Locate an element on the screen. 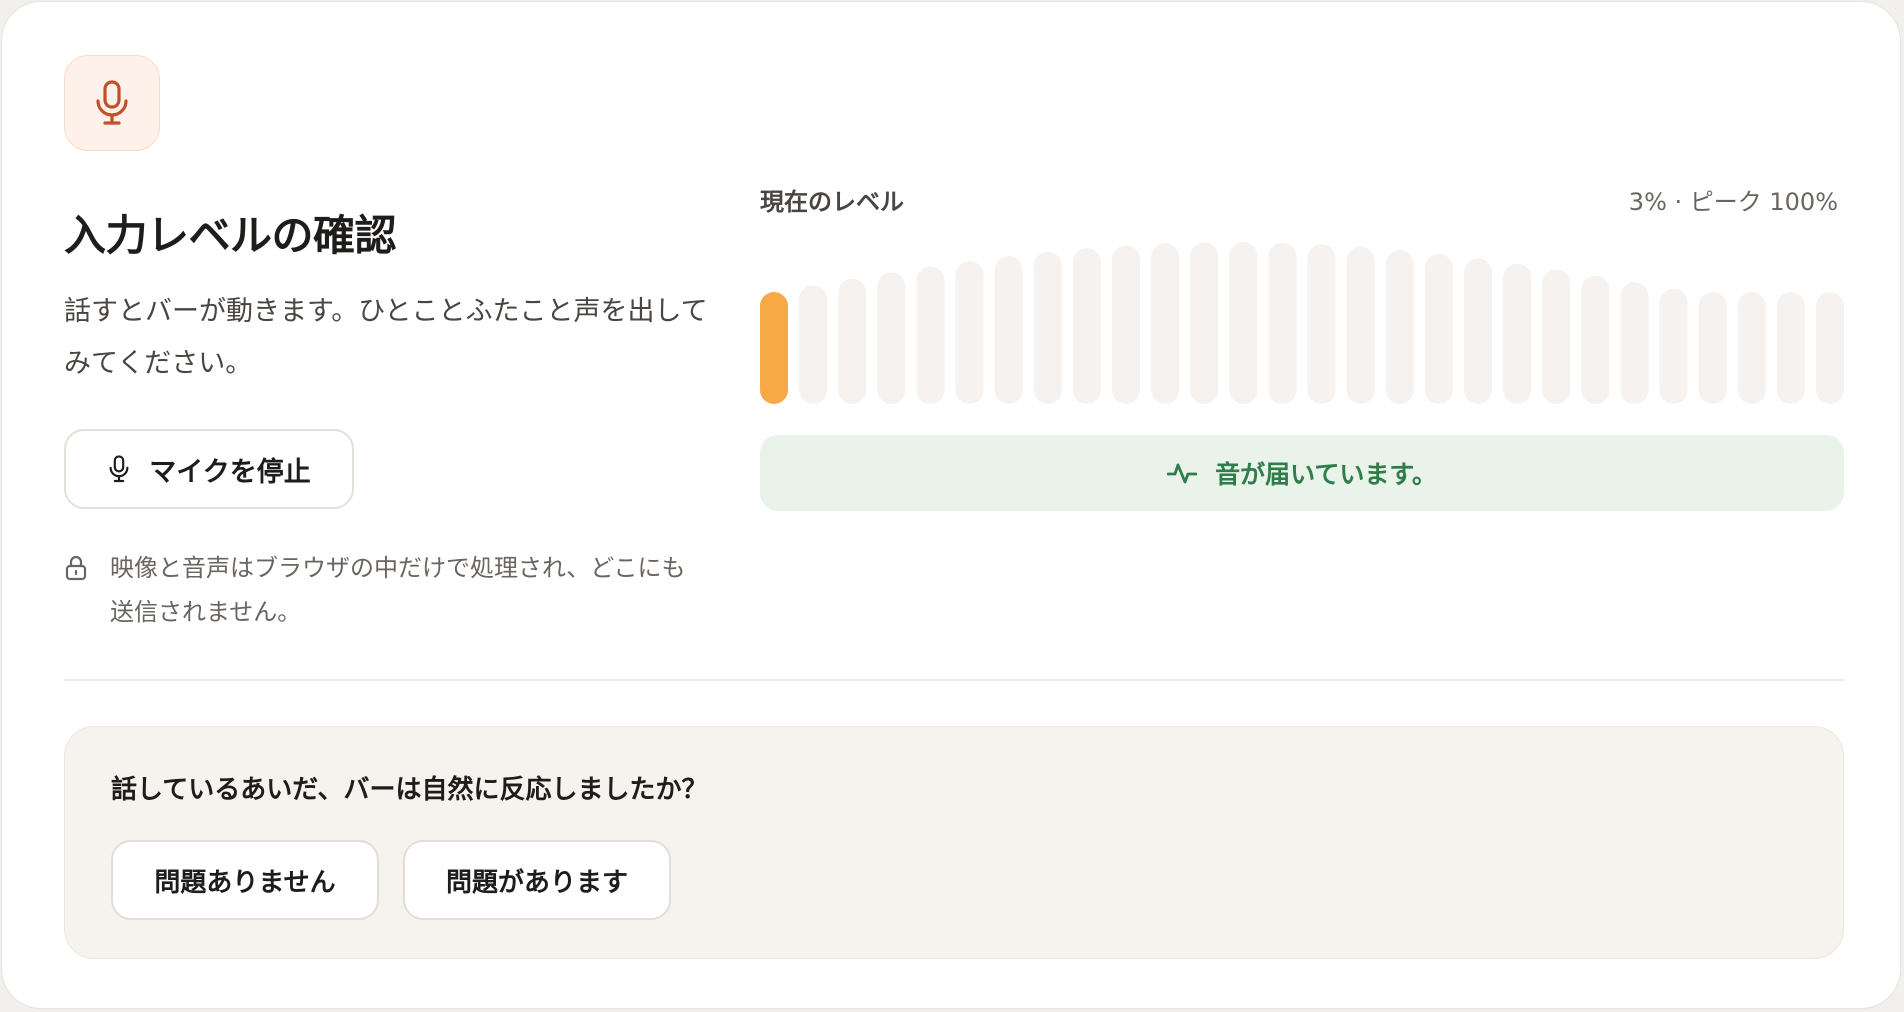 The height and width of the screenshot is (1012, 1904). level-label: 現在のレベル is located at coordinates (832, 202).